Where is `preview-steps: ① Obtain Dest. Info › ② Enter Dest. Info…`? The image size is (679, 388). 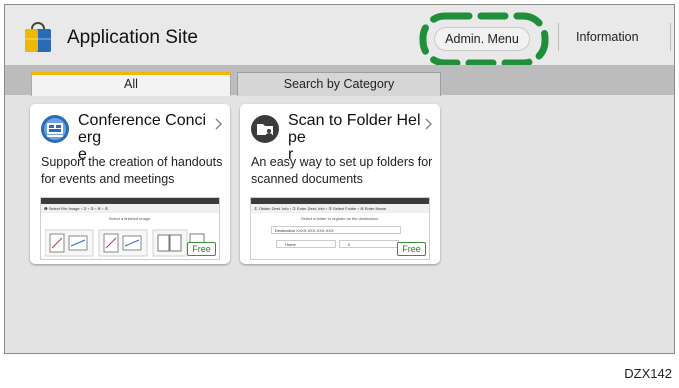
preview-steps: ① Obtain Dest. Info › ② Enter Dest. Info… is located at coordinates (340, 208).